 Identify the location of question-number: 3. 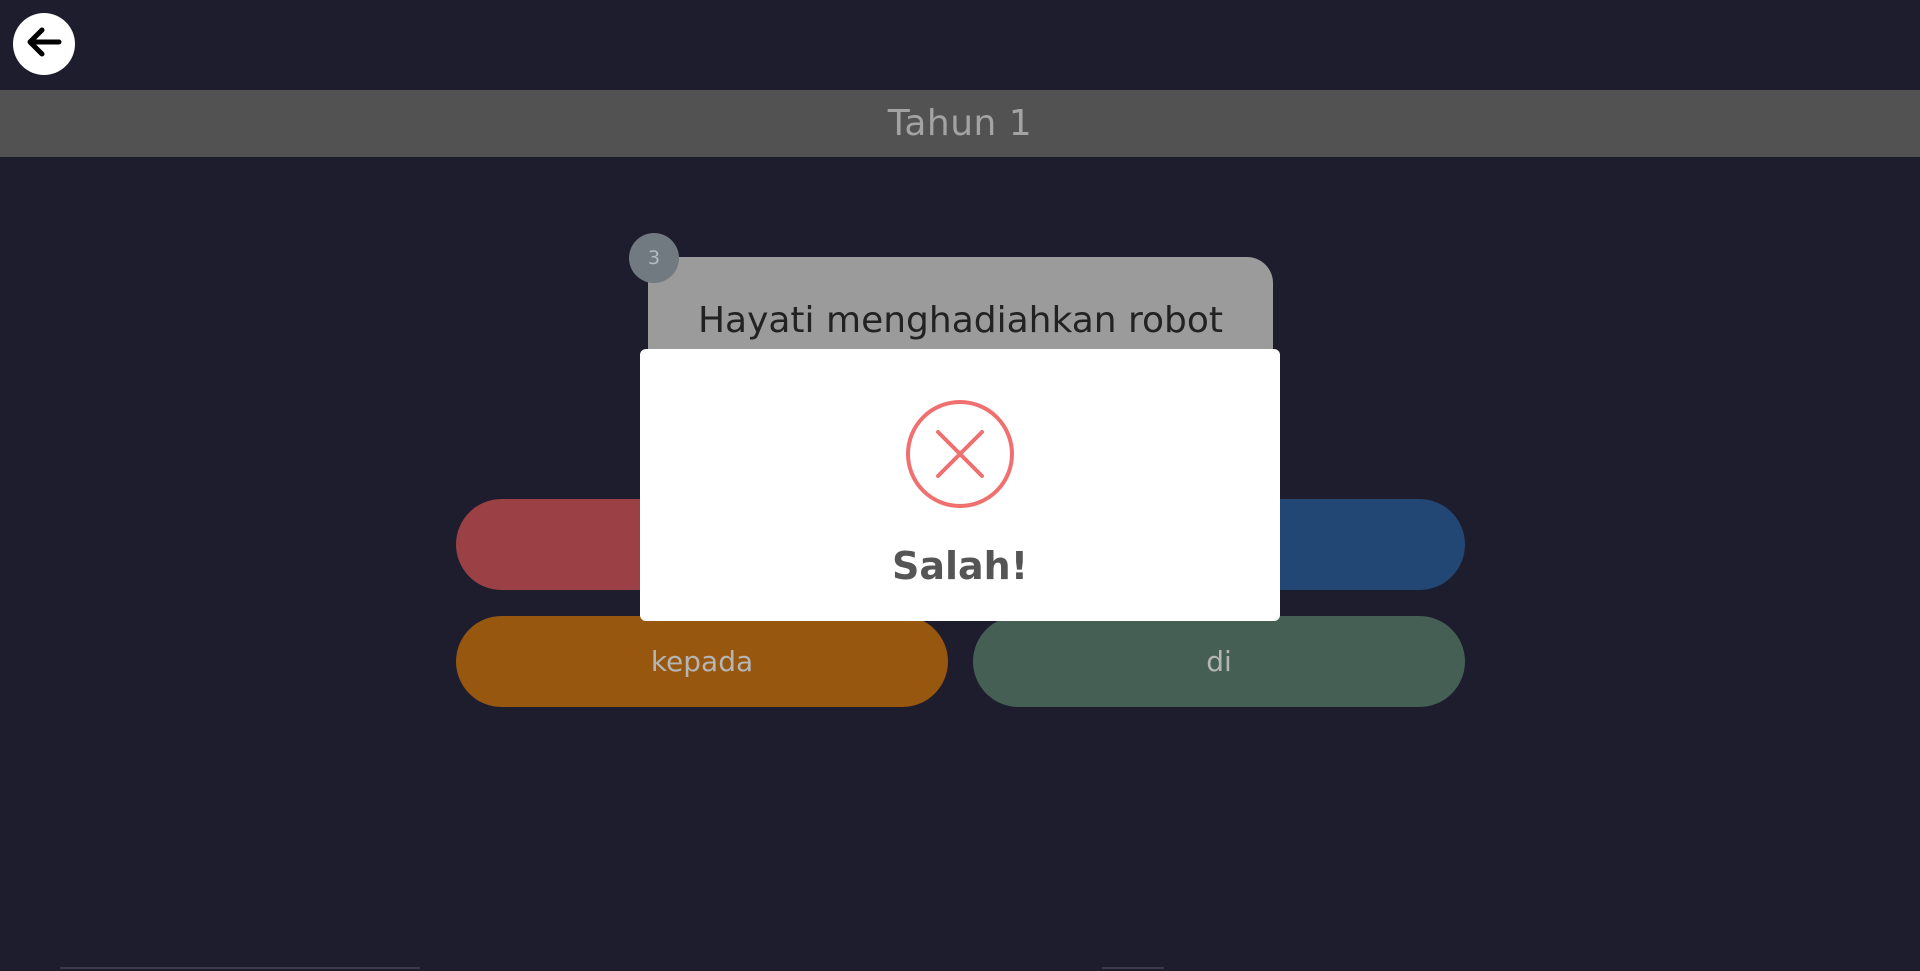
(654, 258).